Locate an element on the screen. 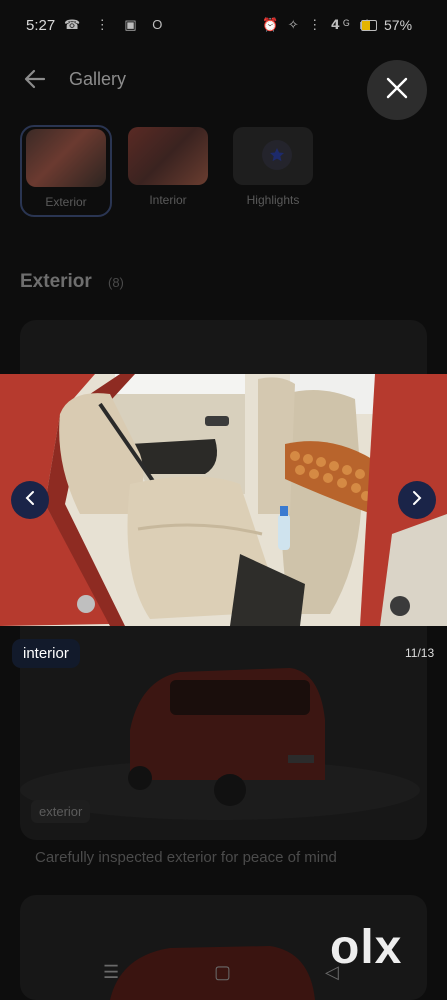 This screenshot has height=1000, width=447. tab-exterior: Exterior is located at coordinates (66, 171).